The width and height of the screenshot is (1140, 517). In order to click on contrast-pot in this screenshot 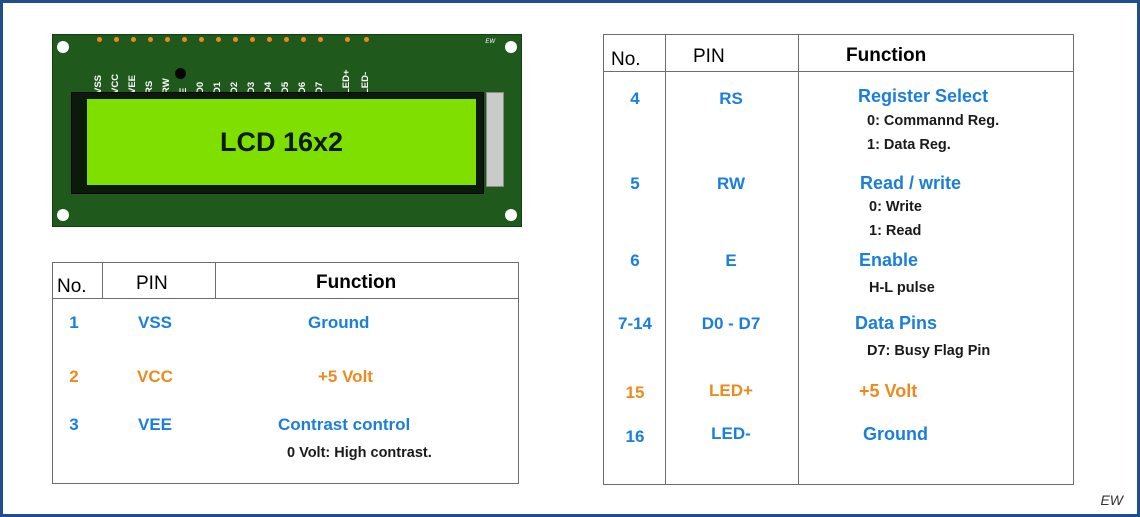, I will do `click(180, 73)`.